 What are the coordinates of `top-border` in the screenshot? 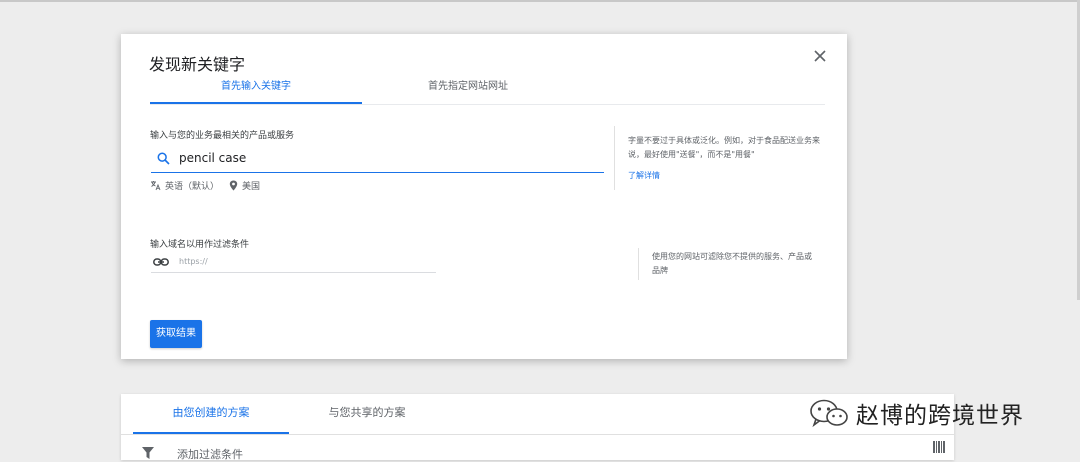 It's located at (540, 1).